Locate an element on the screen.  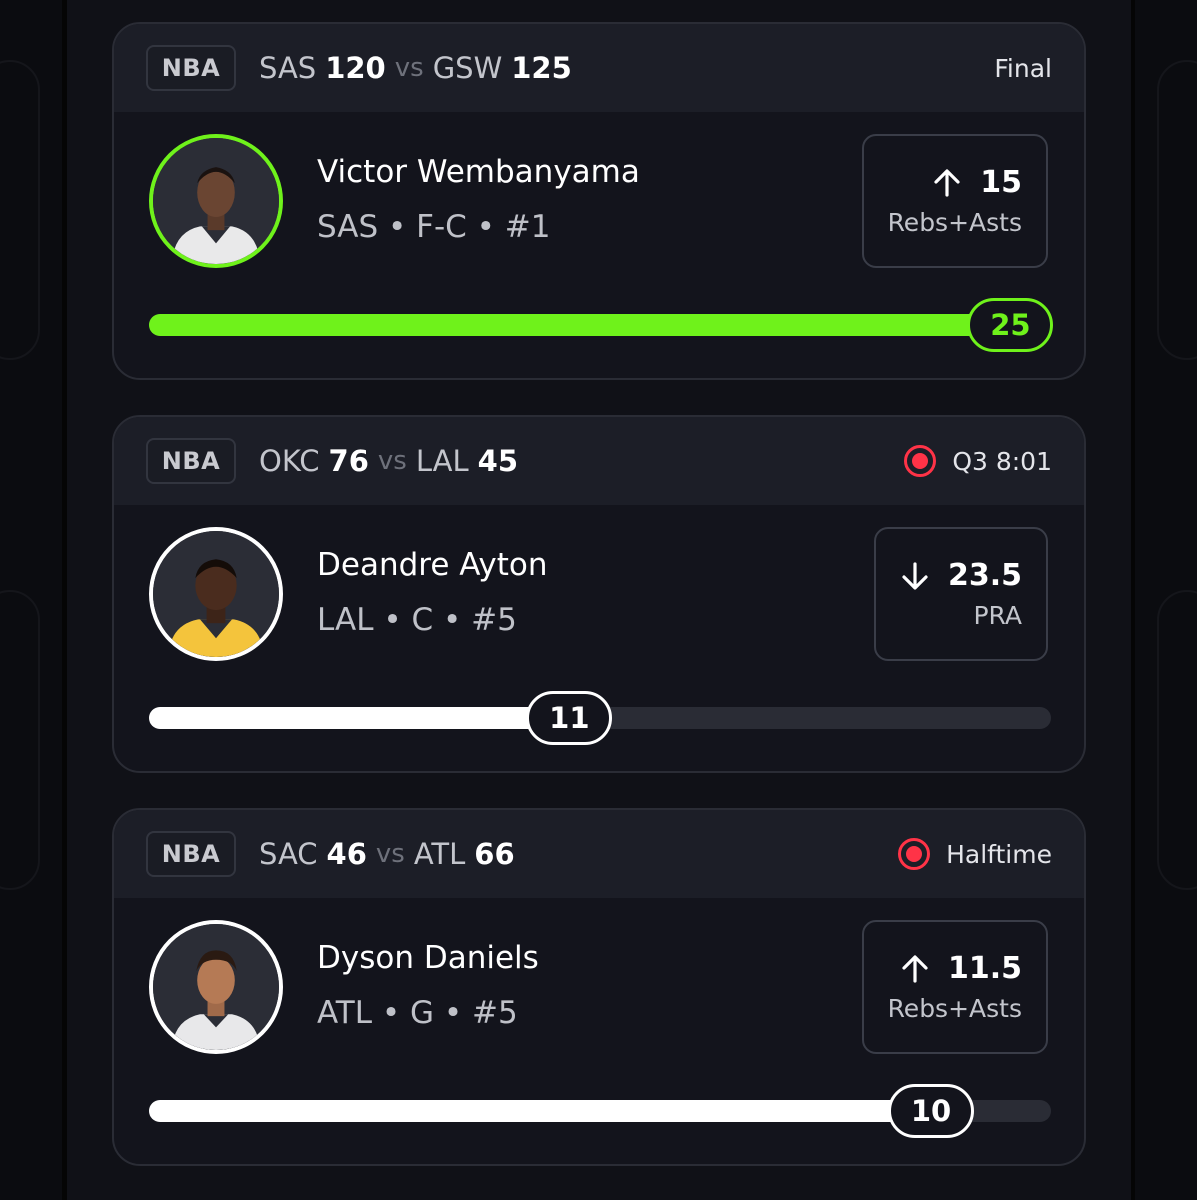
game-status-label: Final is located at coordinates (1023, 68).